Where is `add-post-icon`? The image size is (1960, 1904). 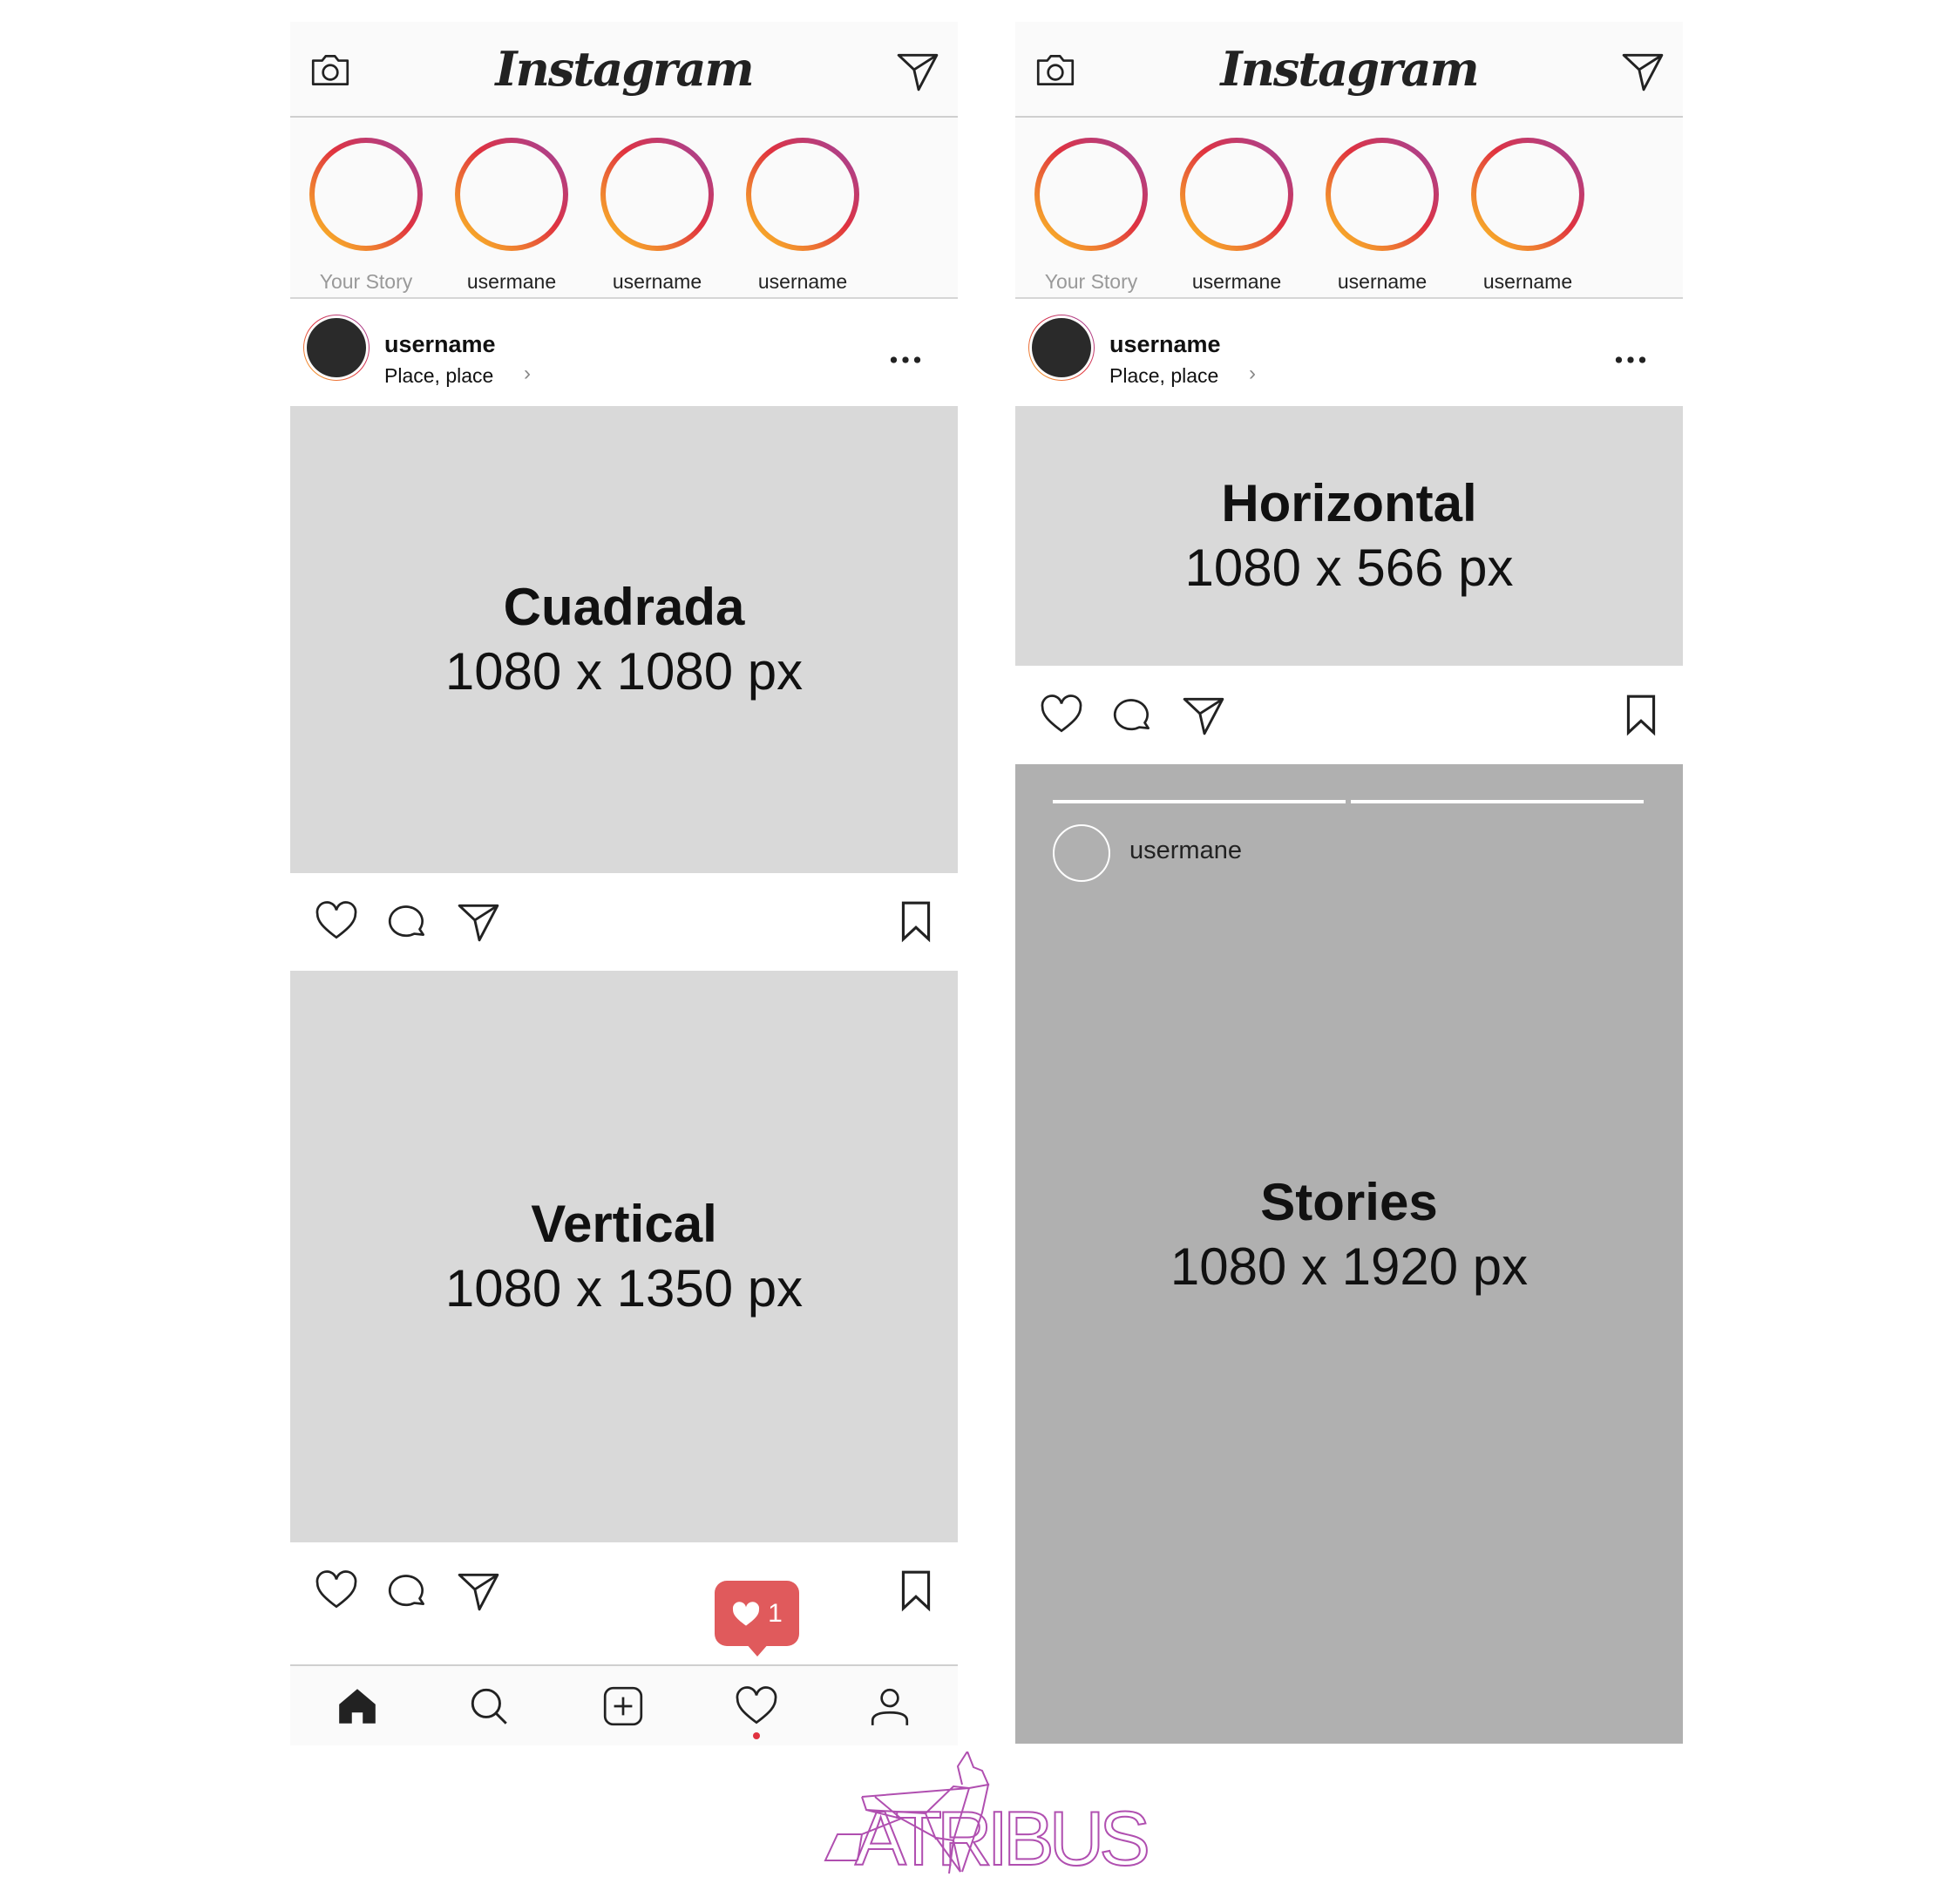 add-post-icon is located at coordinates (623, 1706).